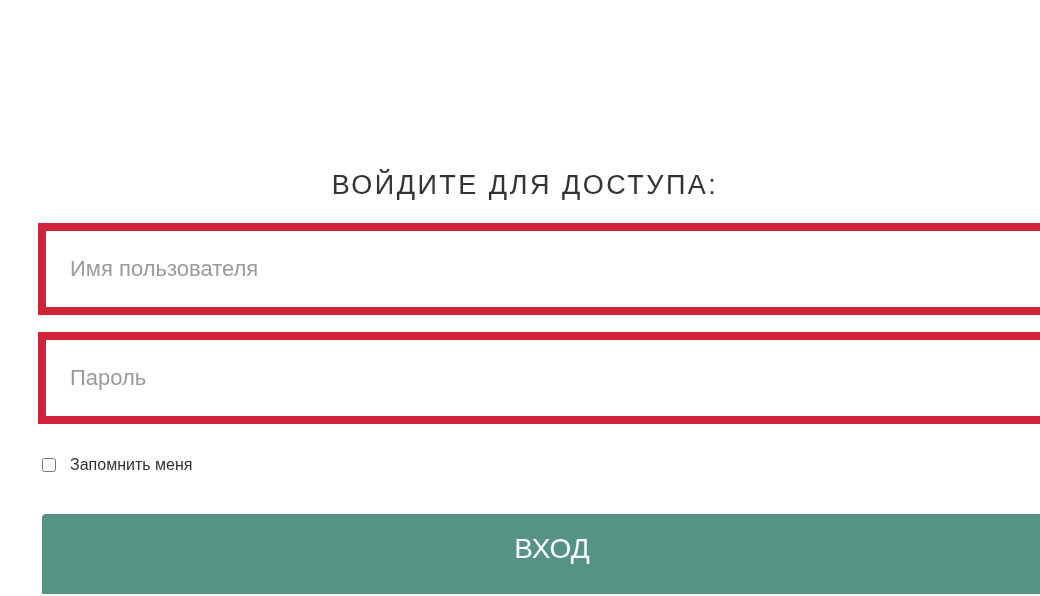  I want to click on input-field: Пароль, so click(539, 378).